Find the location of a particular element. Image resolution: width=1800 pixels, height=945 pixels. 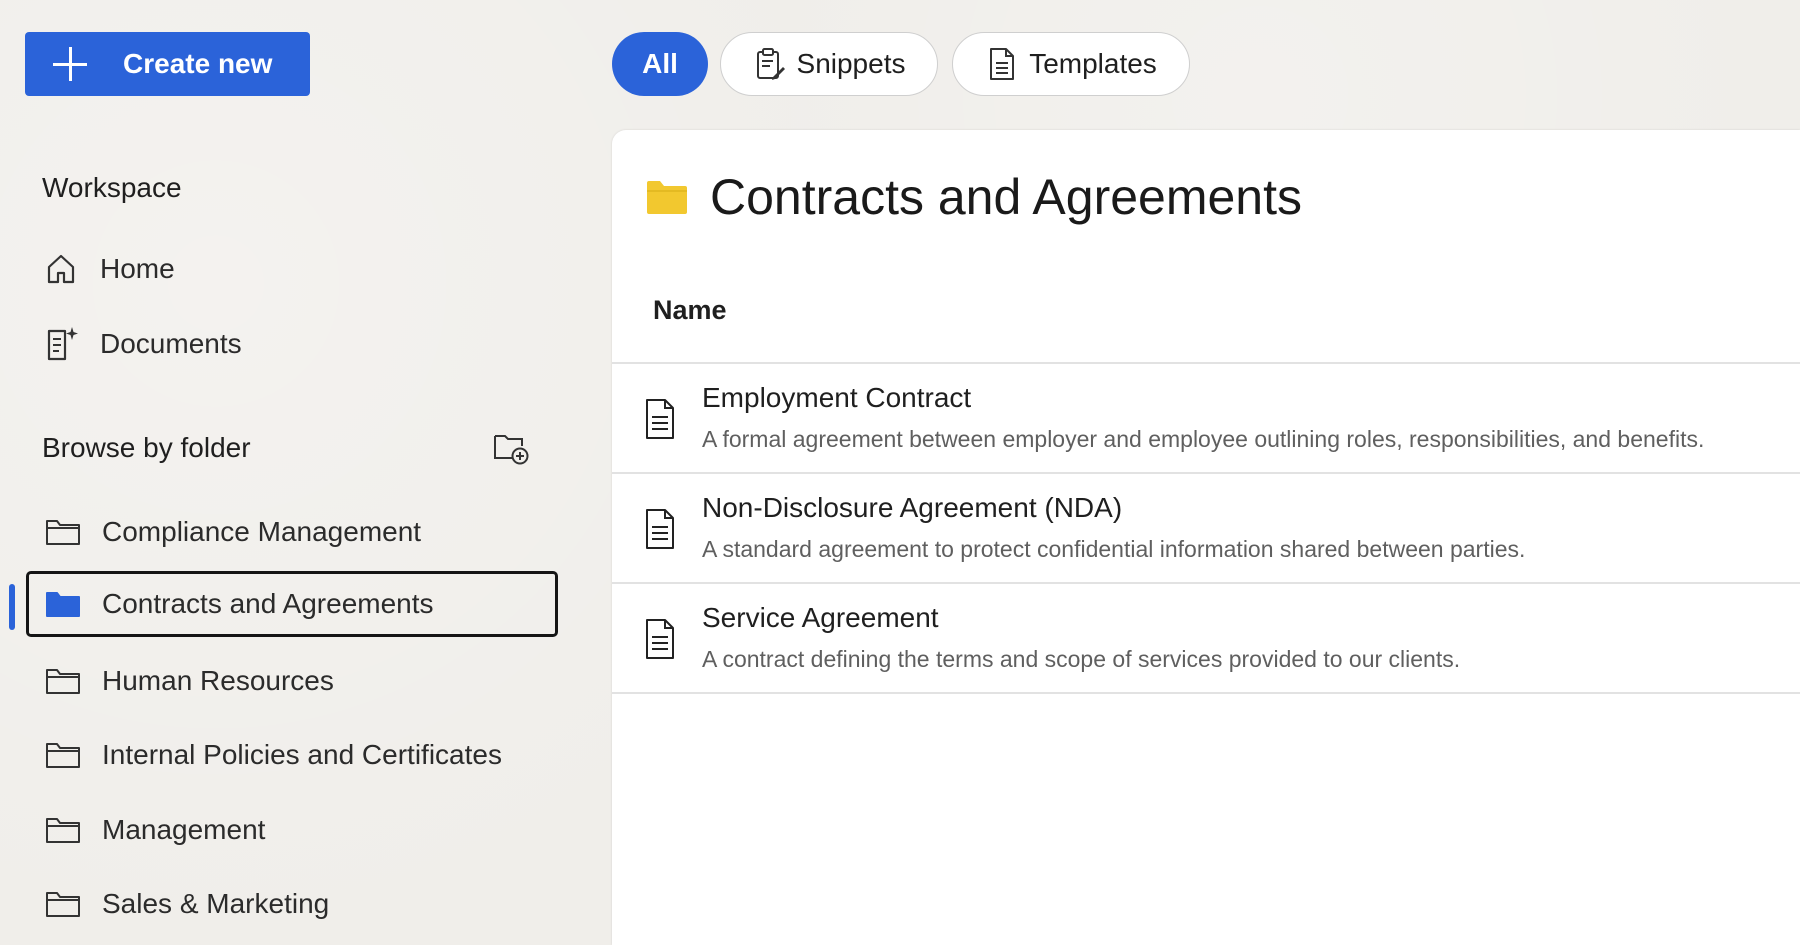

filter-snippets-label: Snippets is located at coordinates (851, 63).